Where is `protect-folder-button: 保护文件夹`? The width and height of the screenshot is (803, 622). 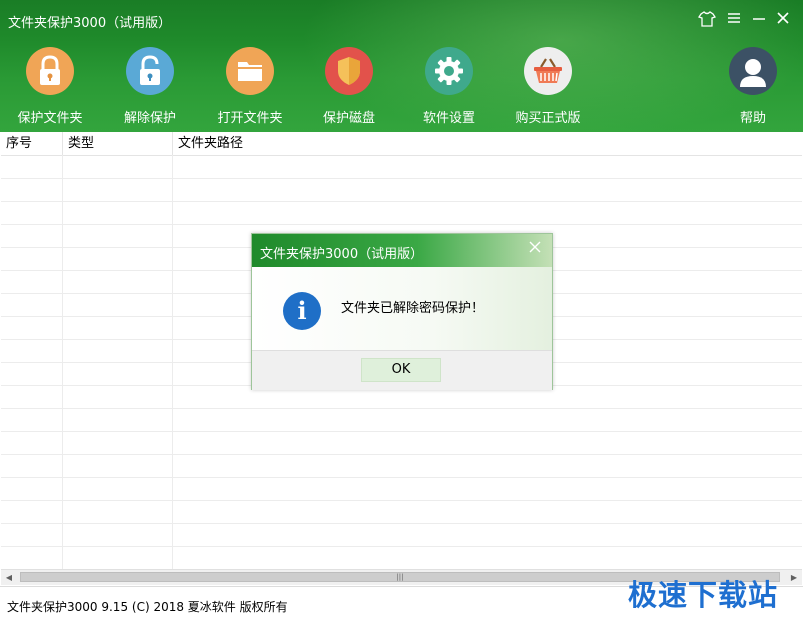 protect-folder-button: 保护文件夹 is located at coordinates (50, 87).